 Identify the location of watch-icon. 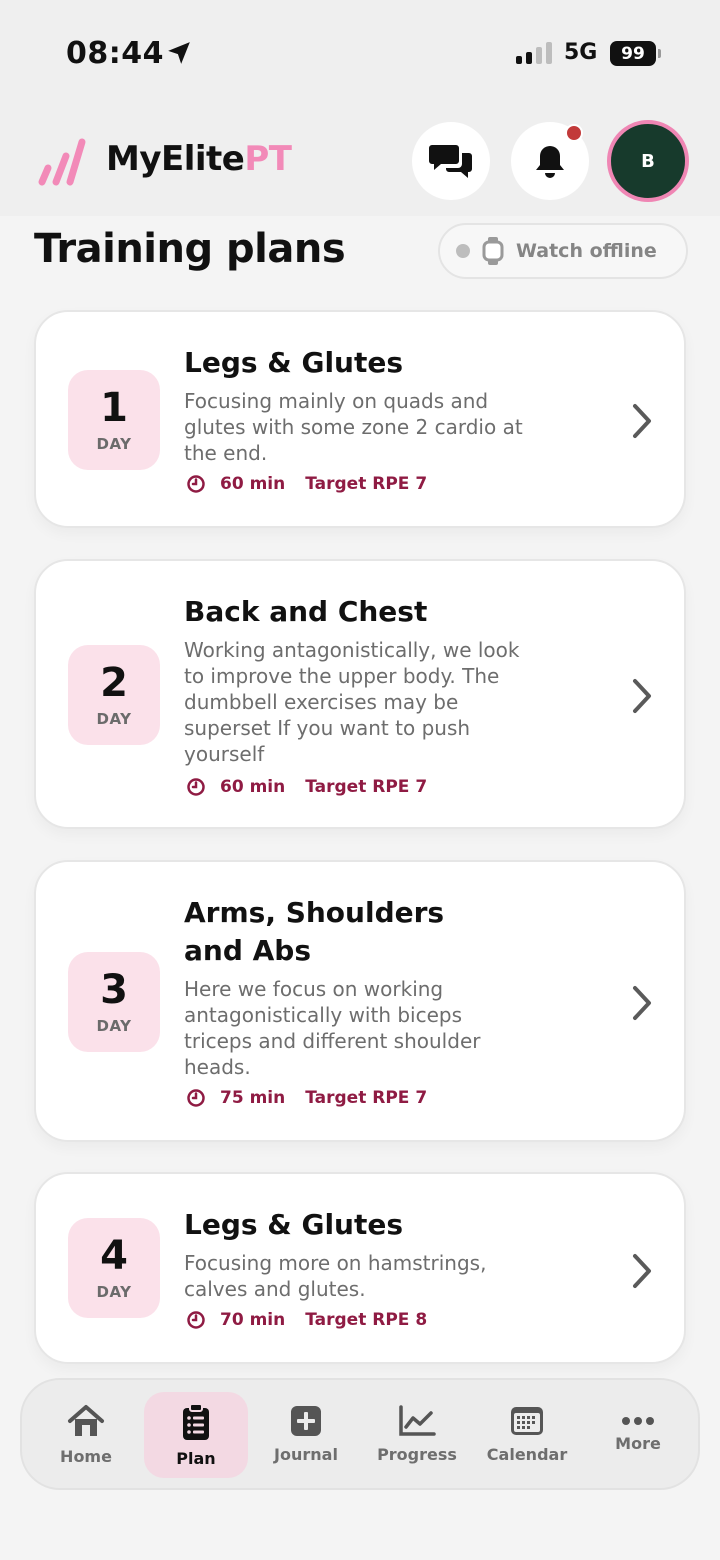
(493, 251).